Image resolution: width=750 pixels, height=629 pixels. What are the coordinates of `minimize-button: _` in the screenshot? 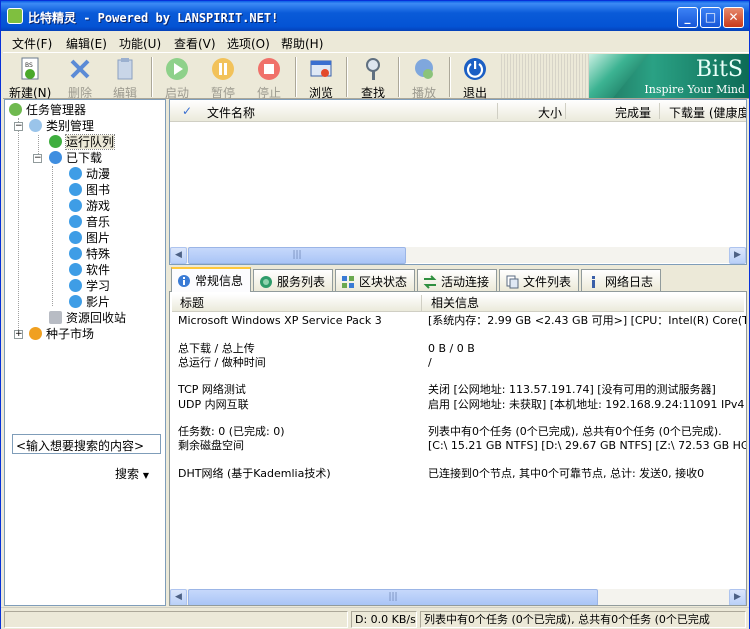 It's located at (687, 17).